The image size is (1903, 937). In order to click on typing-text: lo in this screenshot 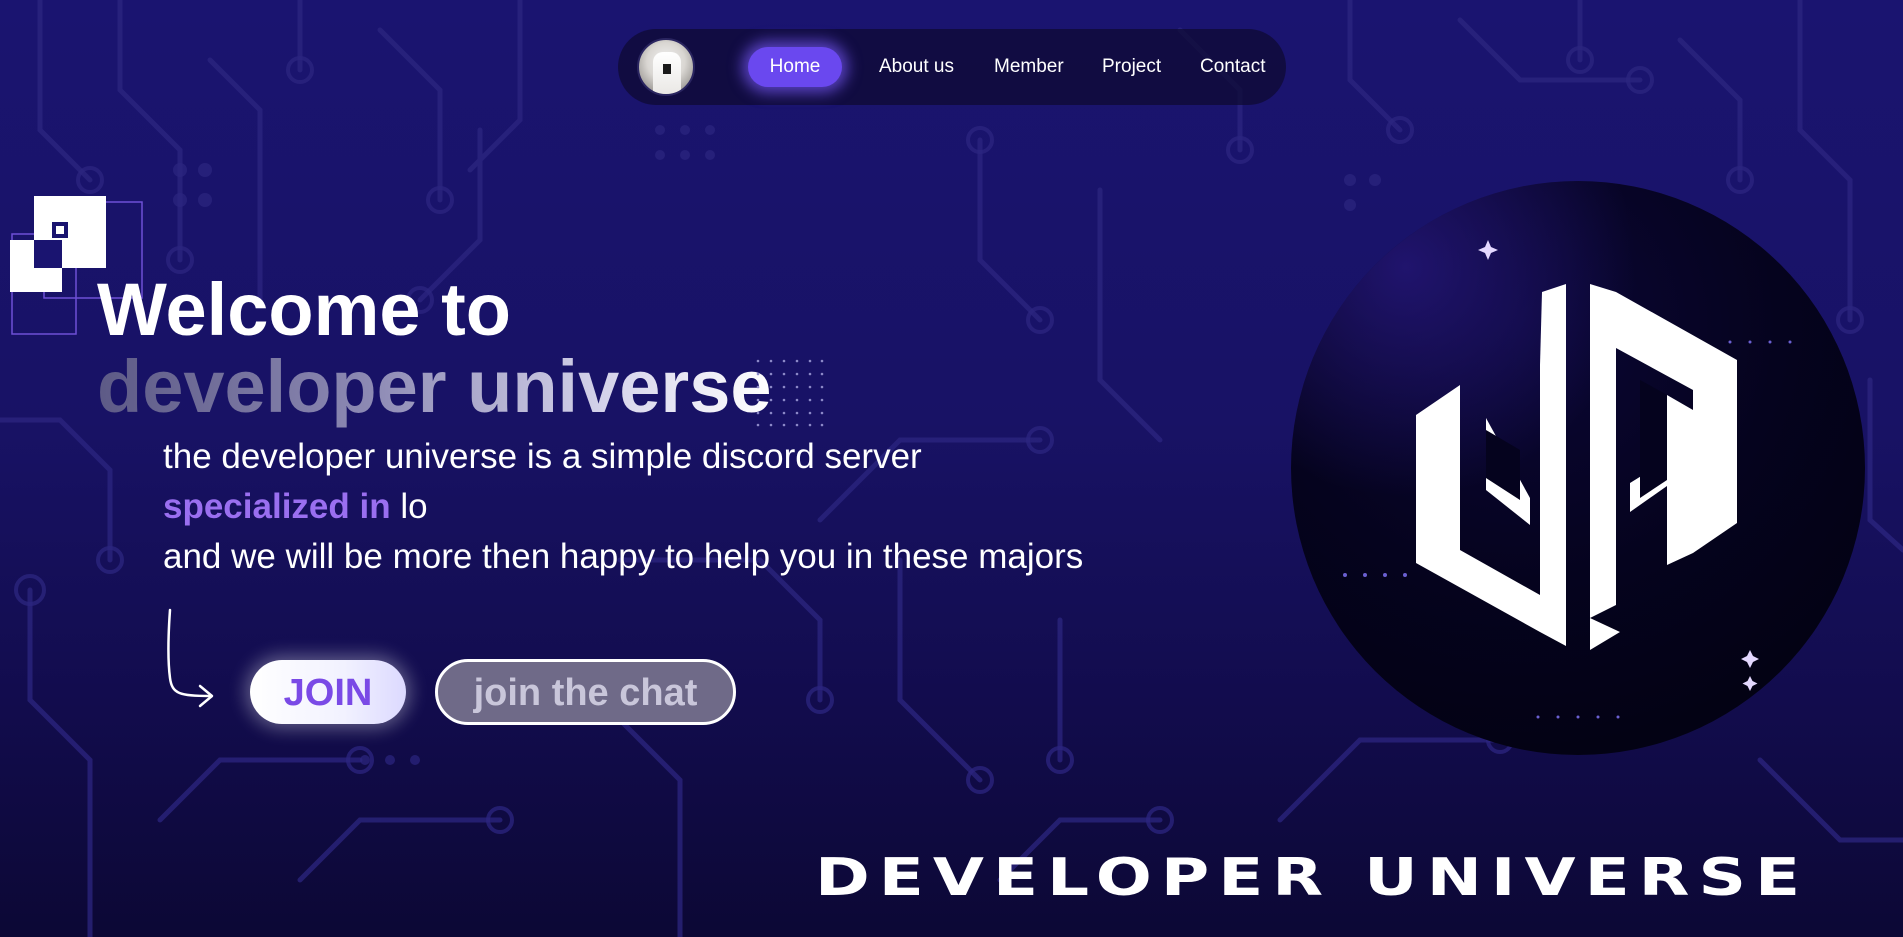, I will do `click(409, 506)`.